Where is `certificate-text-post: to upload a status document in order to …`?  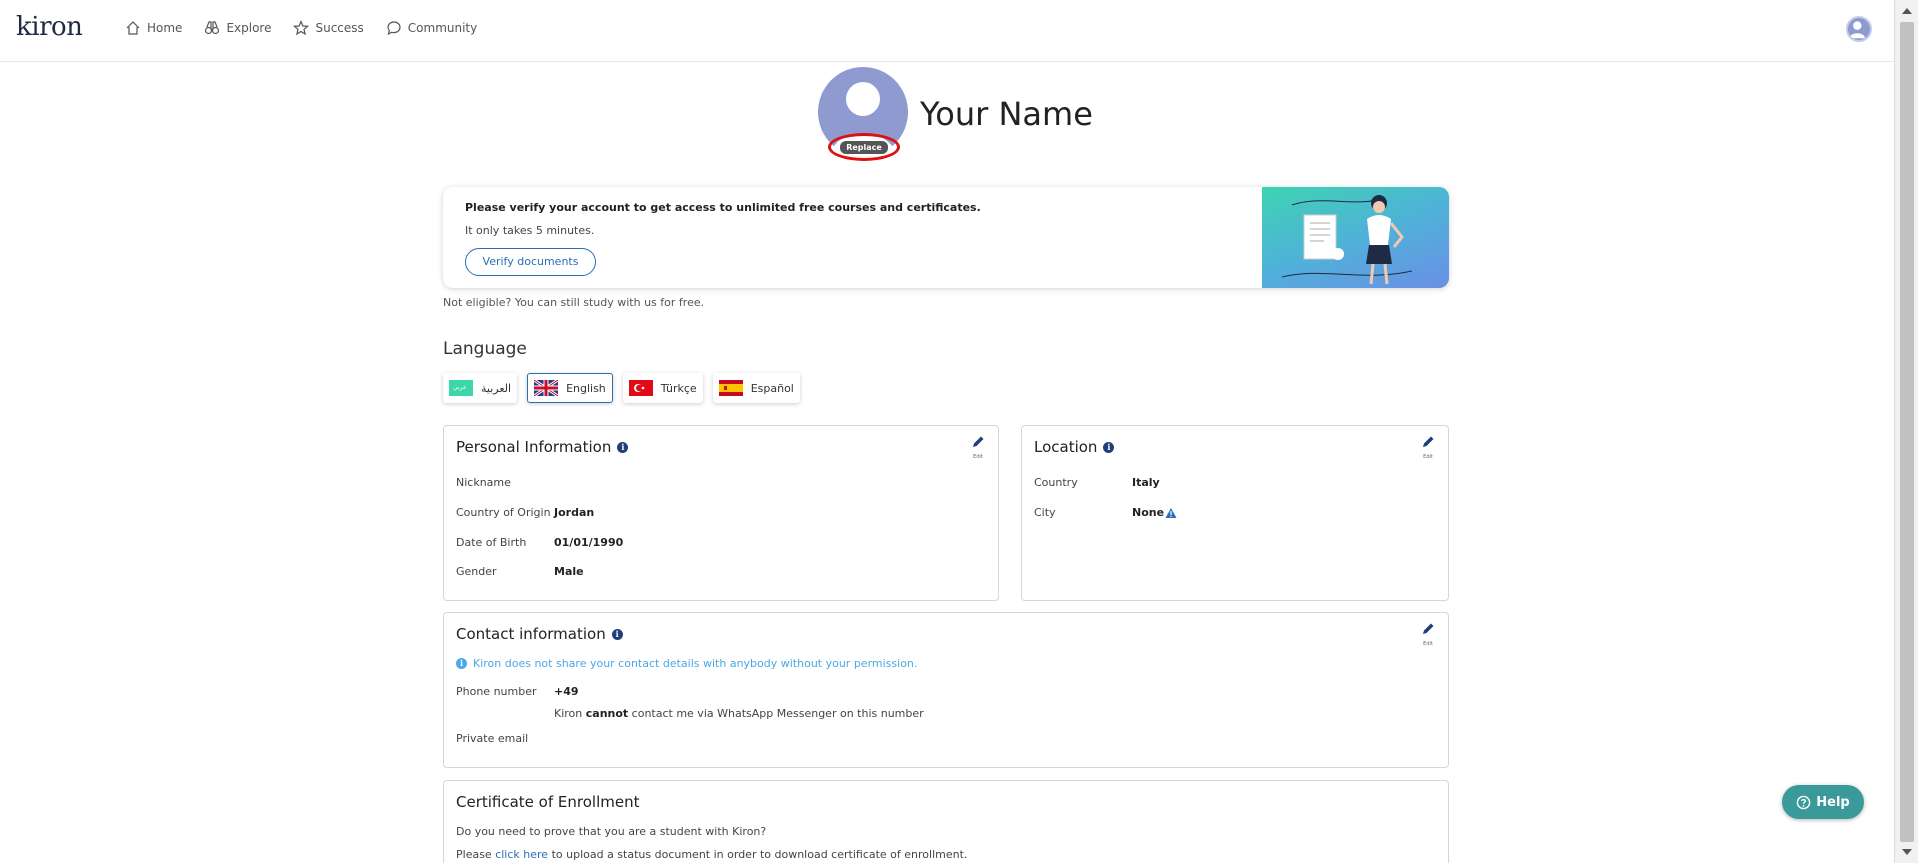
certificate-text-post: to upload a status document in order to … is located at coordinates (758, 854).